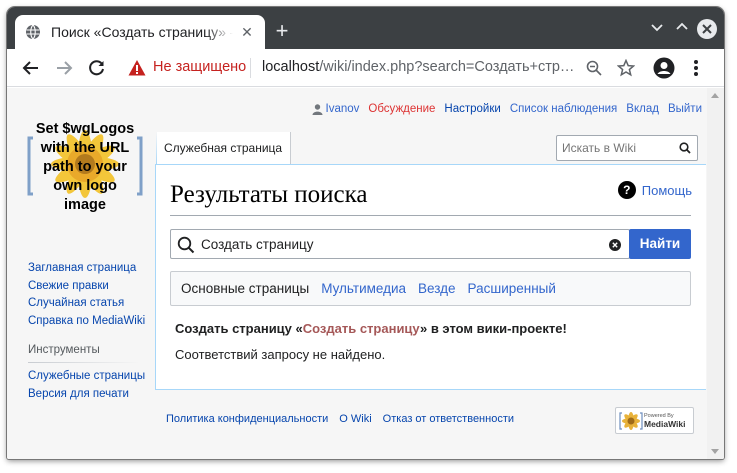 This screenshot has width=737, height=473. What do you see at coordinates (97, 68) in the screenshot?
I see `reload-icon` at bounding box center [97, 68].